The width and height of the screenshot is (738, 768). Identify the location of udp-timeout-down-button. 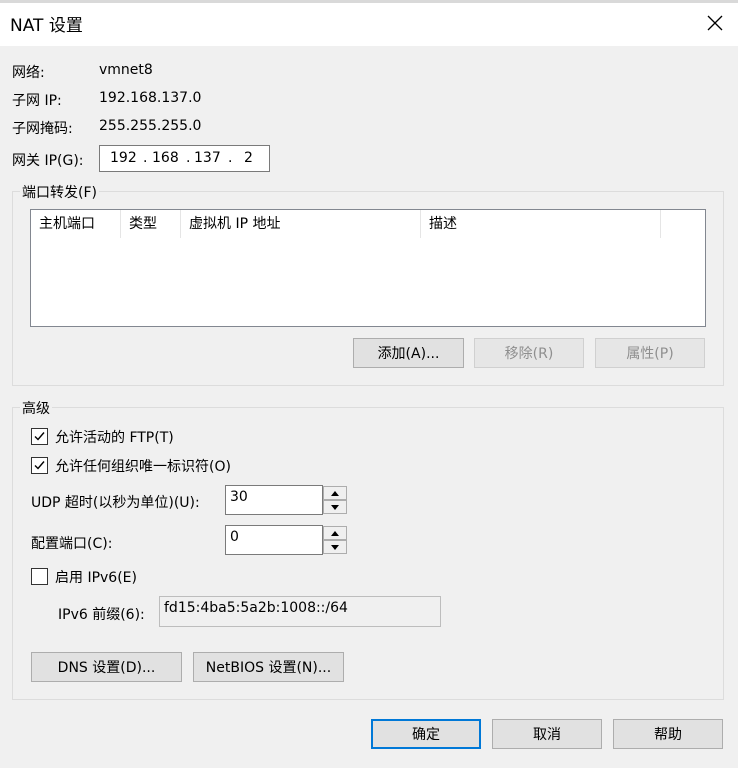
(335, 507).